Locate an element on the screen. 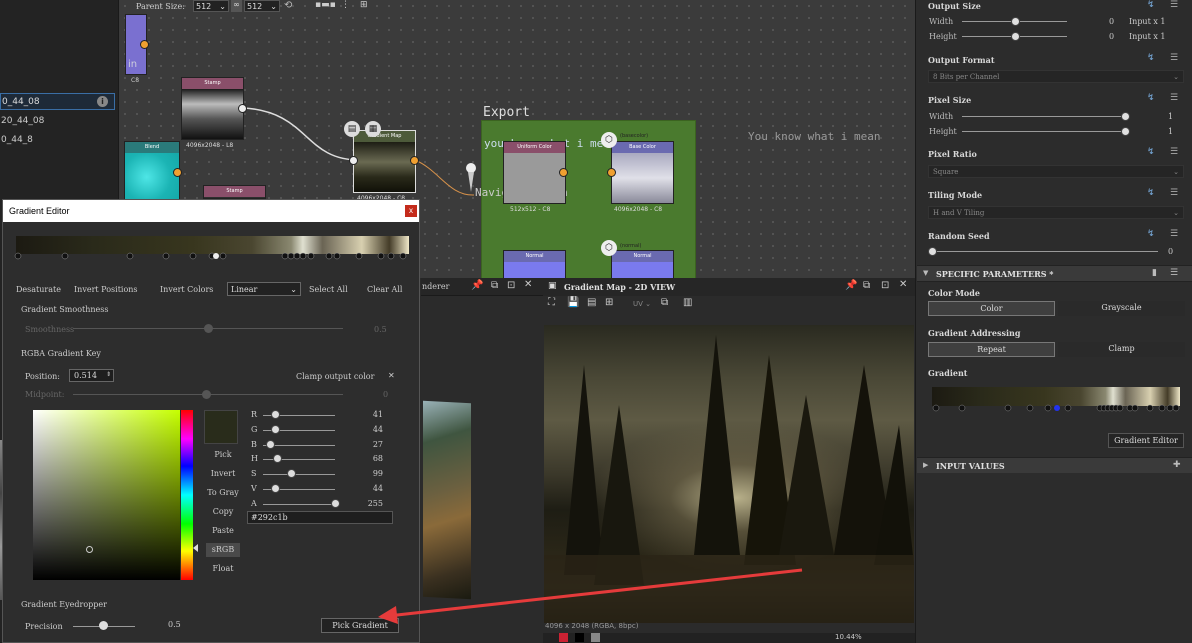 The image size is (1192, 643). channel-value: 99 is located at coordinates (372, 473).